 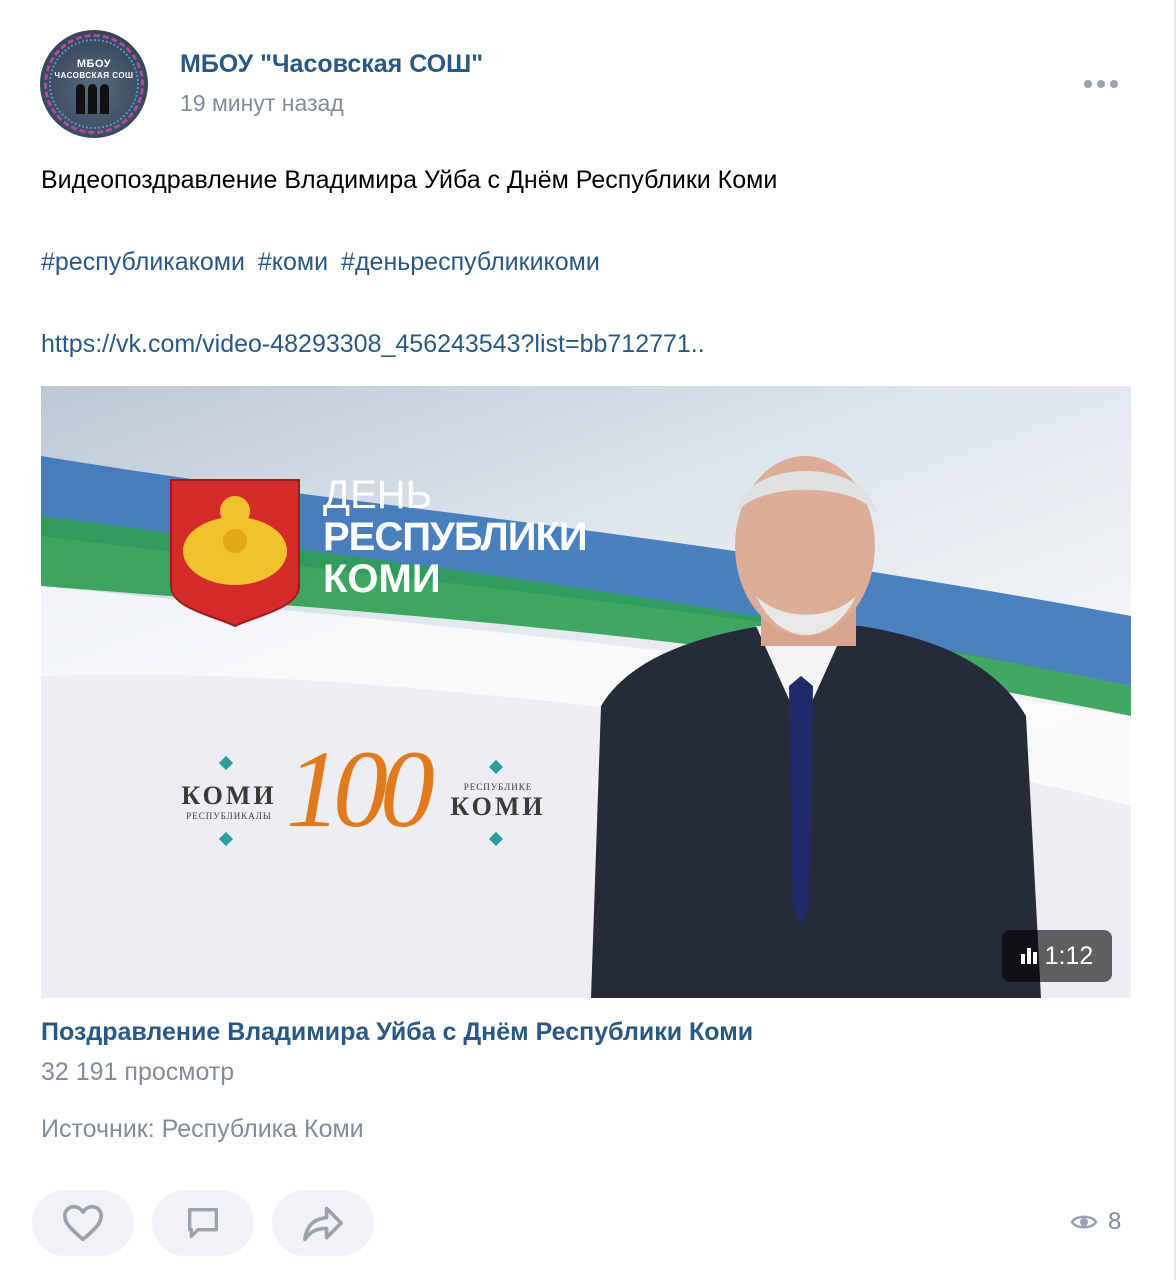 What do you see at coordinates (94, 64) in the screenshot?
I see `avatar-text-line1: МБОУ` at bounding box center [94, 64].